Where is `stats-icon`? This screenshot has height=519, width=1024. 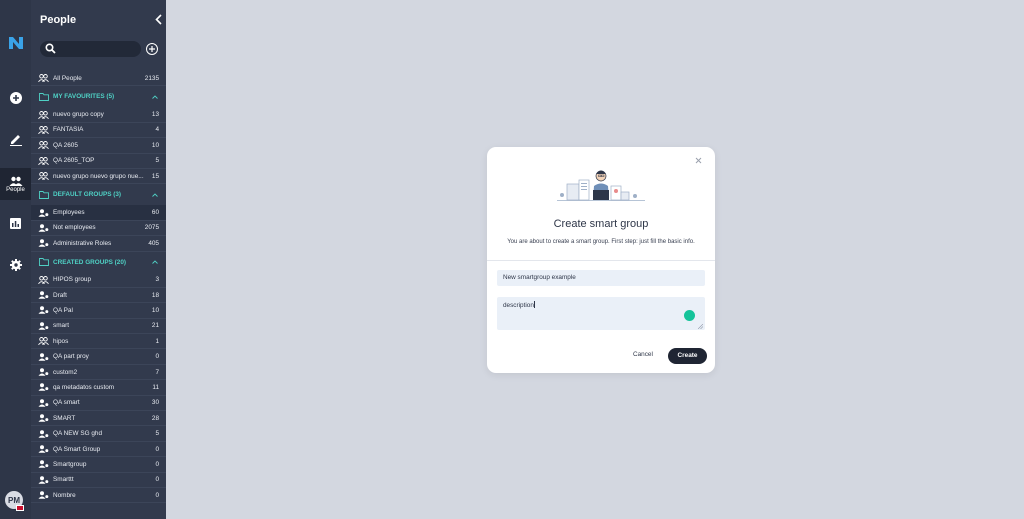
stats-icon is located at coordinates (15, 223).